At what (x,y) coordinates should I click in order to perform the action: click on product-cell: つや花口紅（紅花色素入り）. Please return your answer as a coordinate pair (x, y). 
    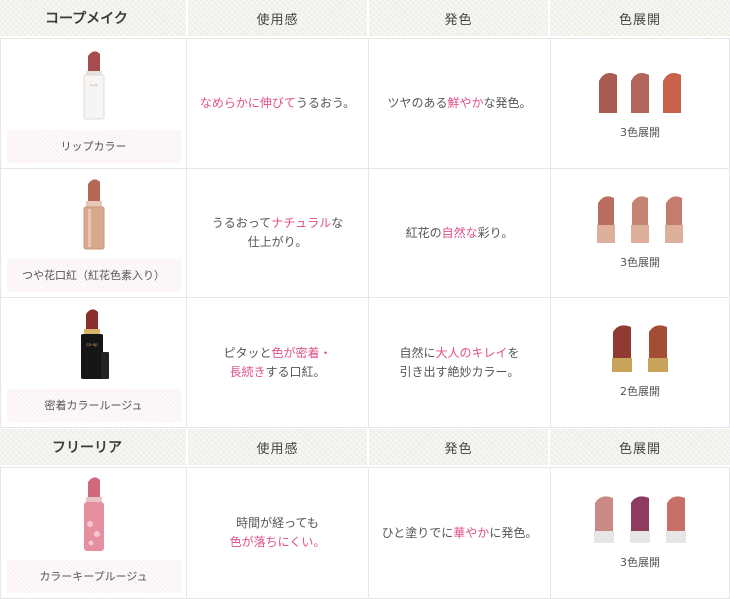
    Looking at the image, I should click on (93, 233).